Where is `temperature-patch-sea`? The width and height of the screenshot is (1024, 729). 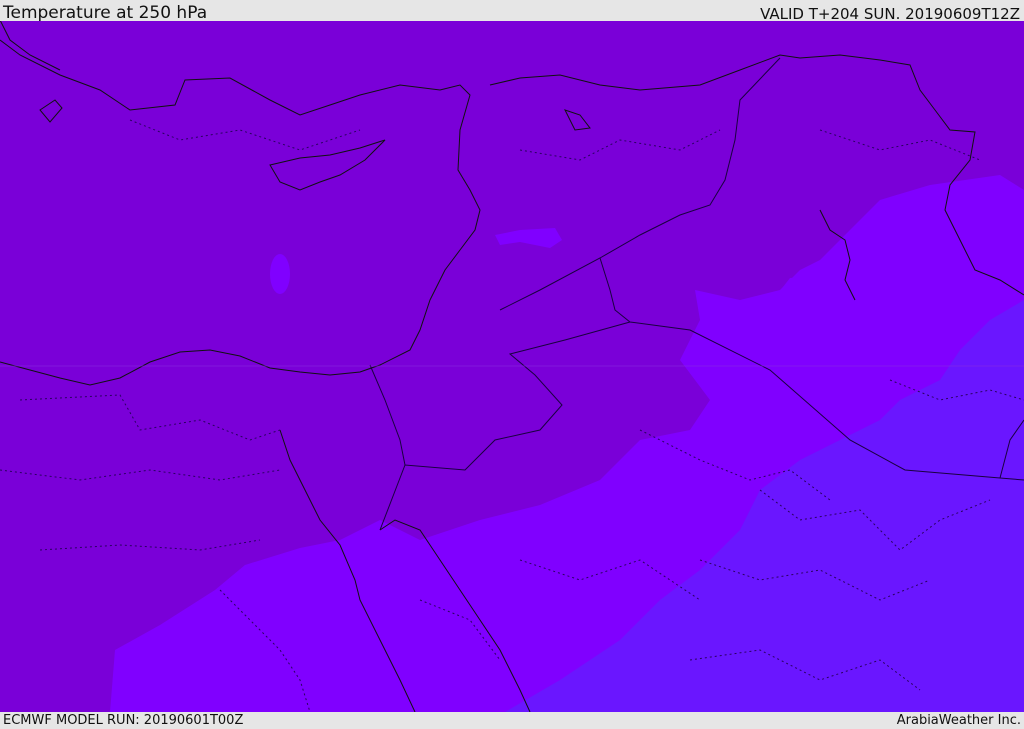
temperature-patch-sea is located at coordinates (280, 274).